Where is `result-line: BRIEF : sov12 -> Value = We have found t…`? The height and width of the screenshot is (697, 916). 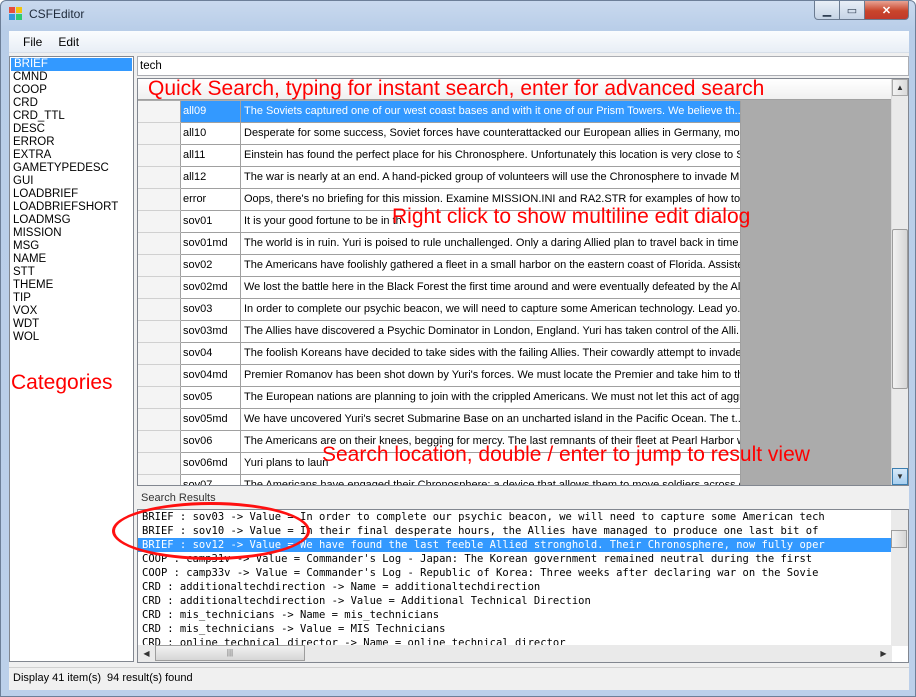
result-line: BRIEF : sov12 -> Value = We have found t… is located at coordinates (515, 545).